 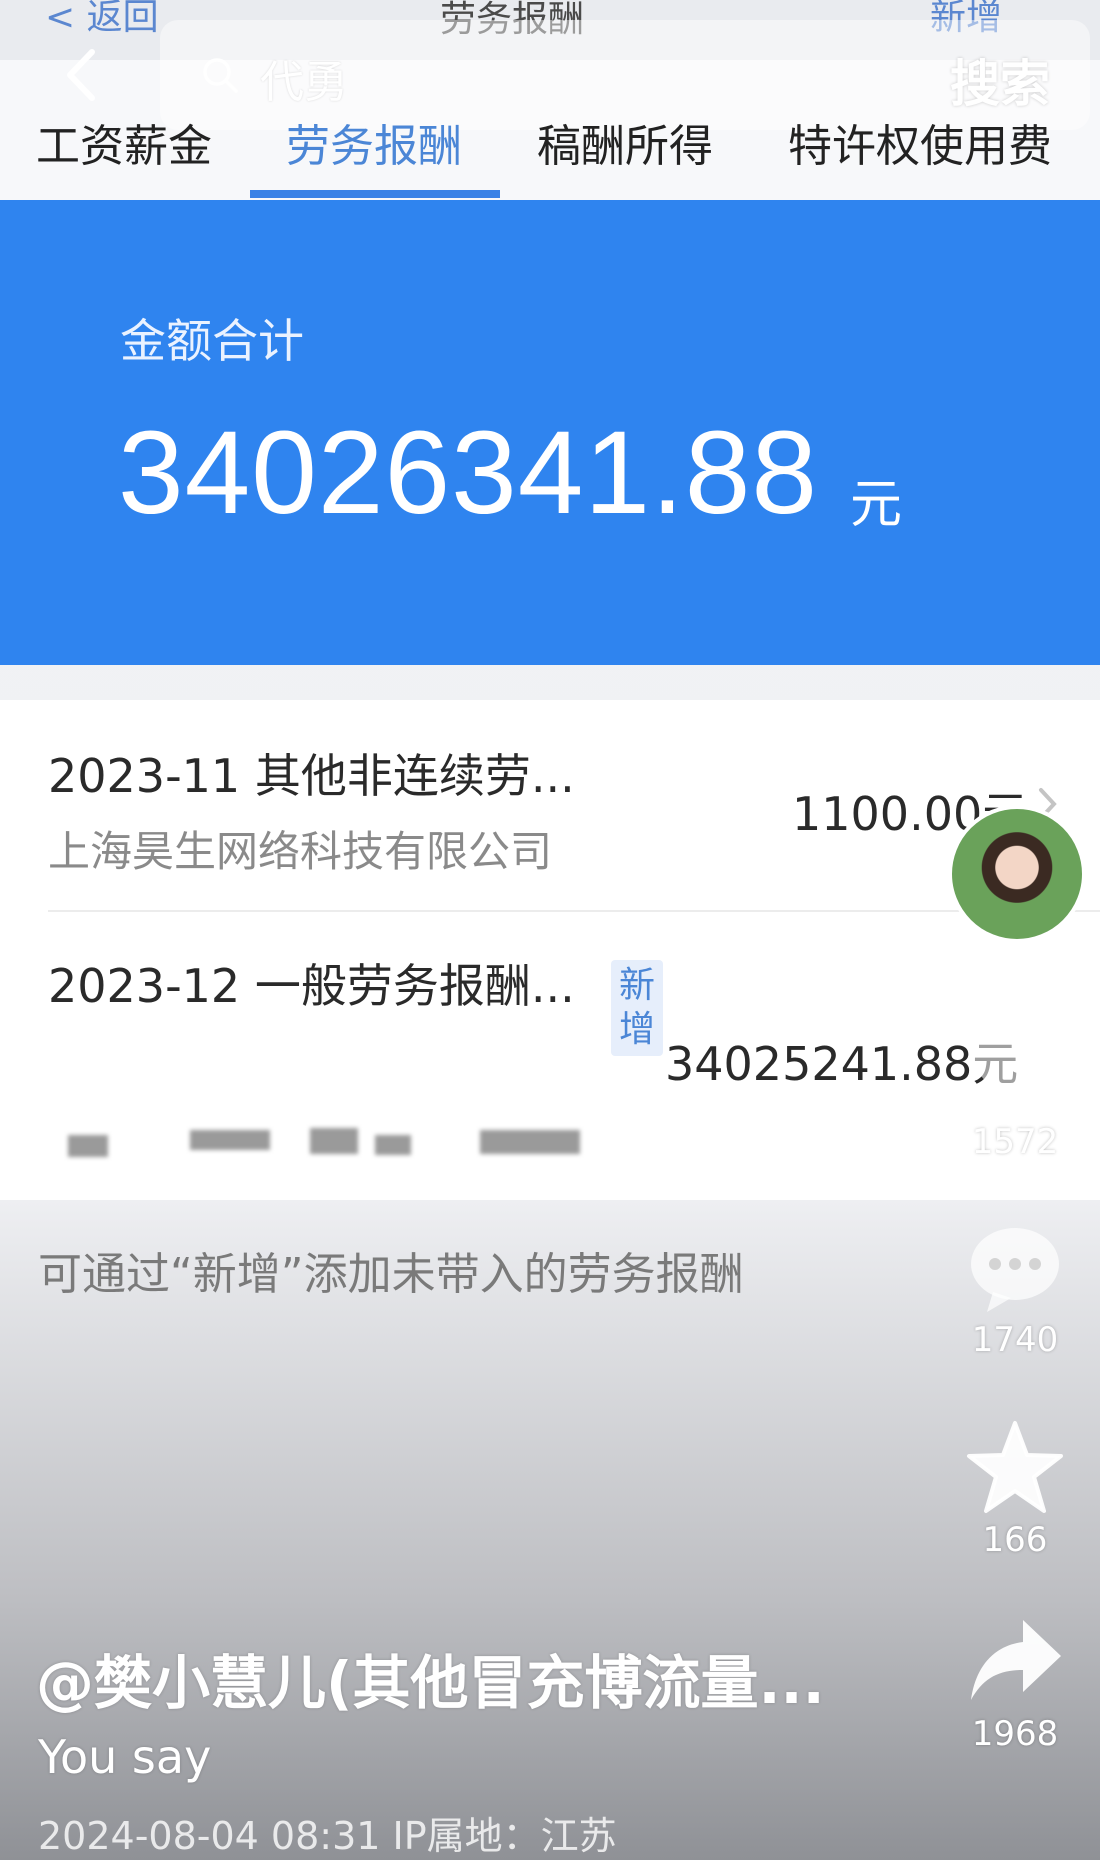 What do you see at coordinates (574, 911) in the screenshot?
I see `row-divider` at bounding box center [574, 911].